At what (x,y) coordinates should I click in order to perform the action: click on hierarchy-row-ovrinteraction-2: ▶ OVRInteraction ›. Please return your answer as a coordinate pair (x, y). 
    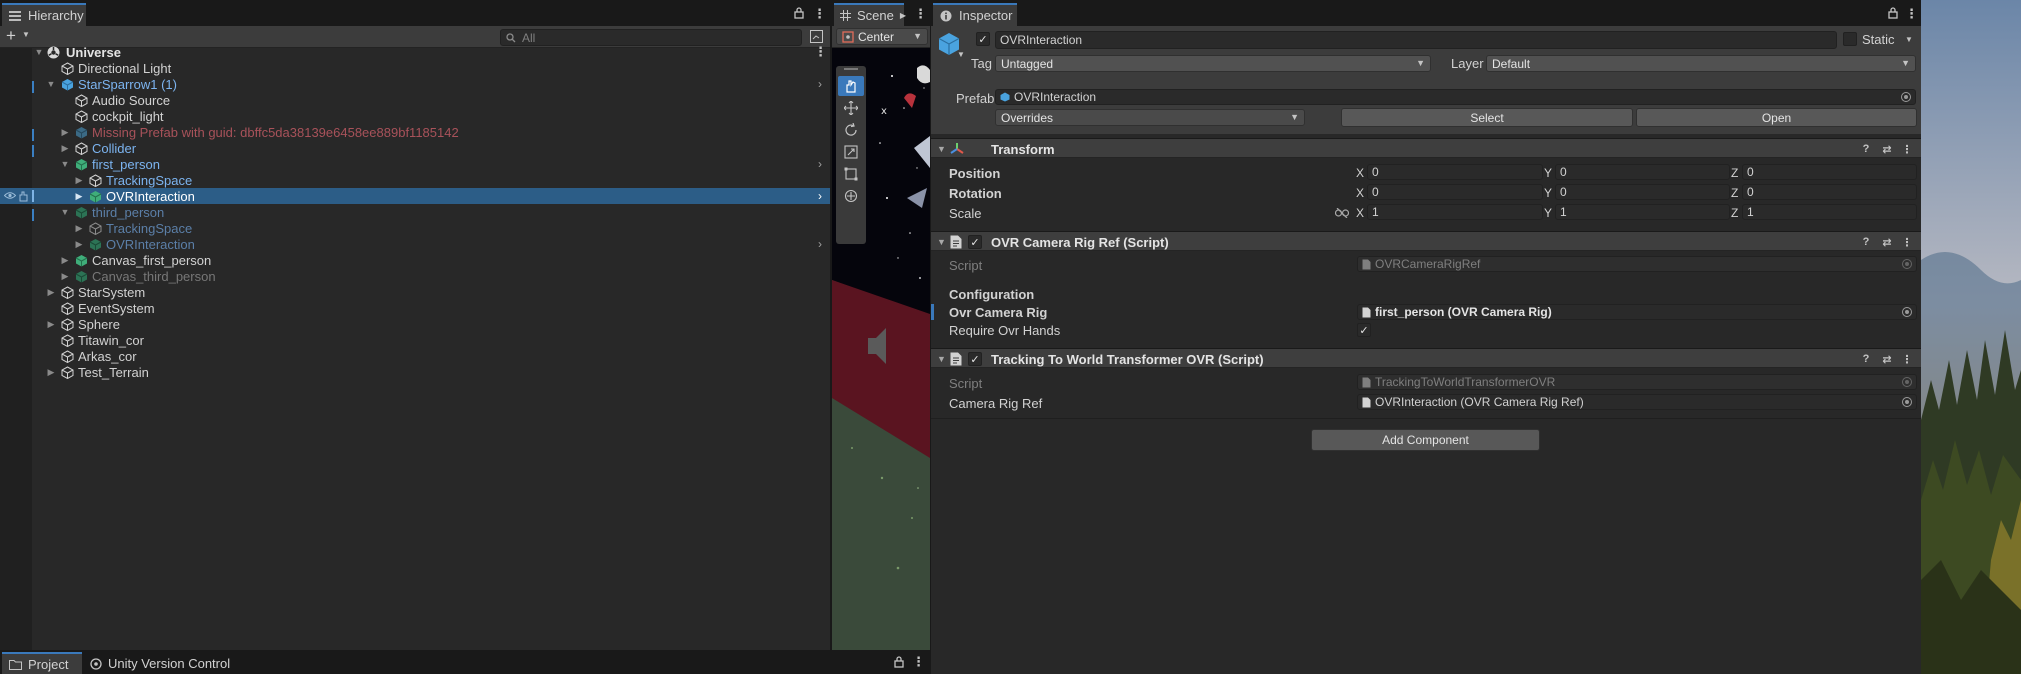
    Looking at the image, I should click on (431, 244).